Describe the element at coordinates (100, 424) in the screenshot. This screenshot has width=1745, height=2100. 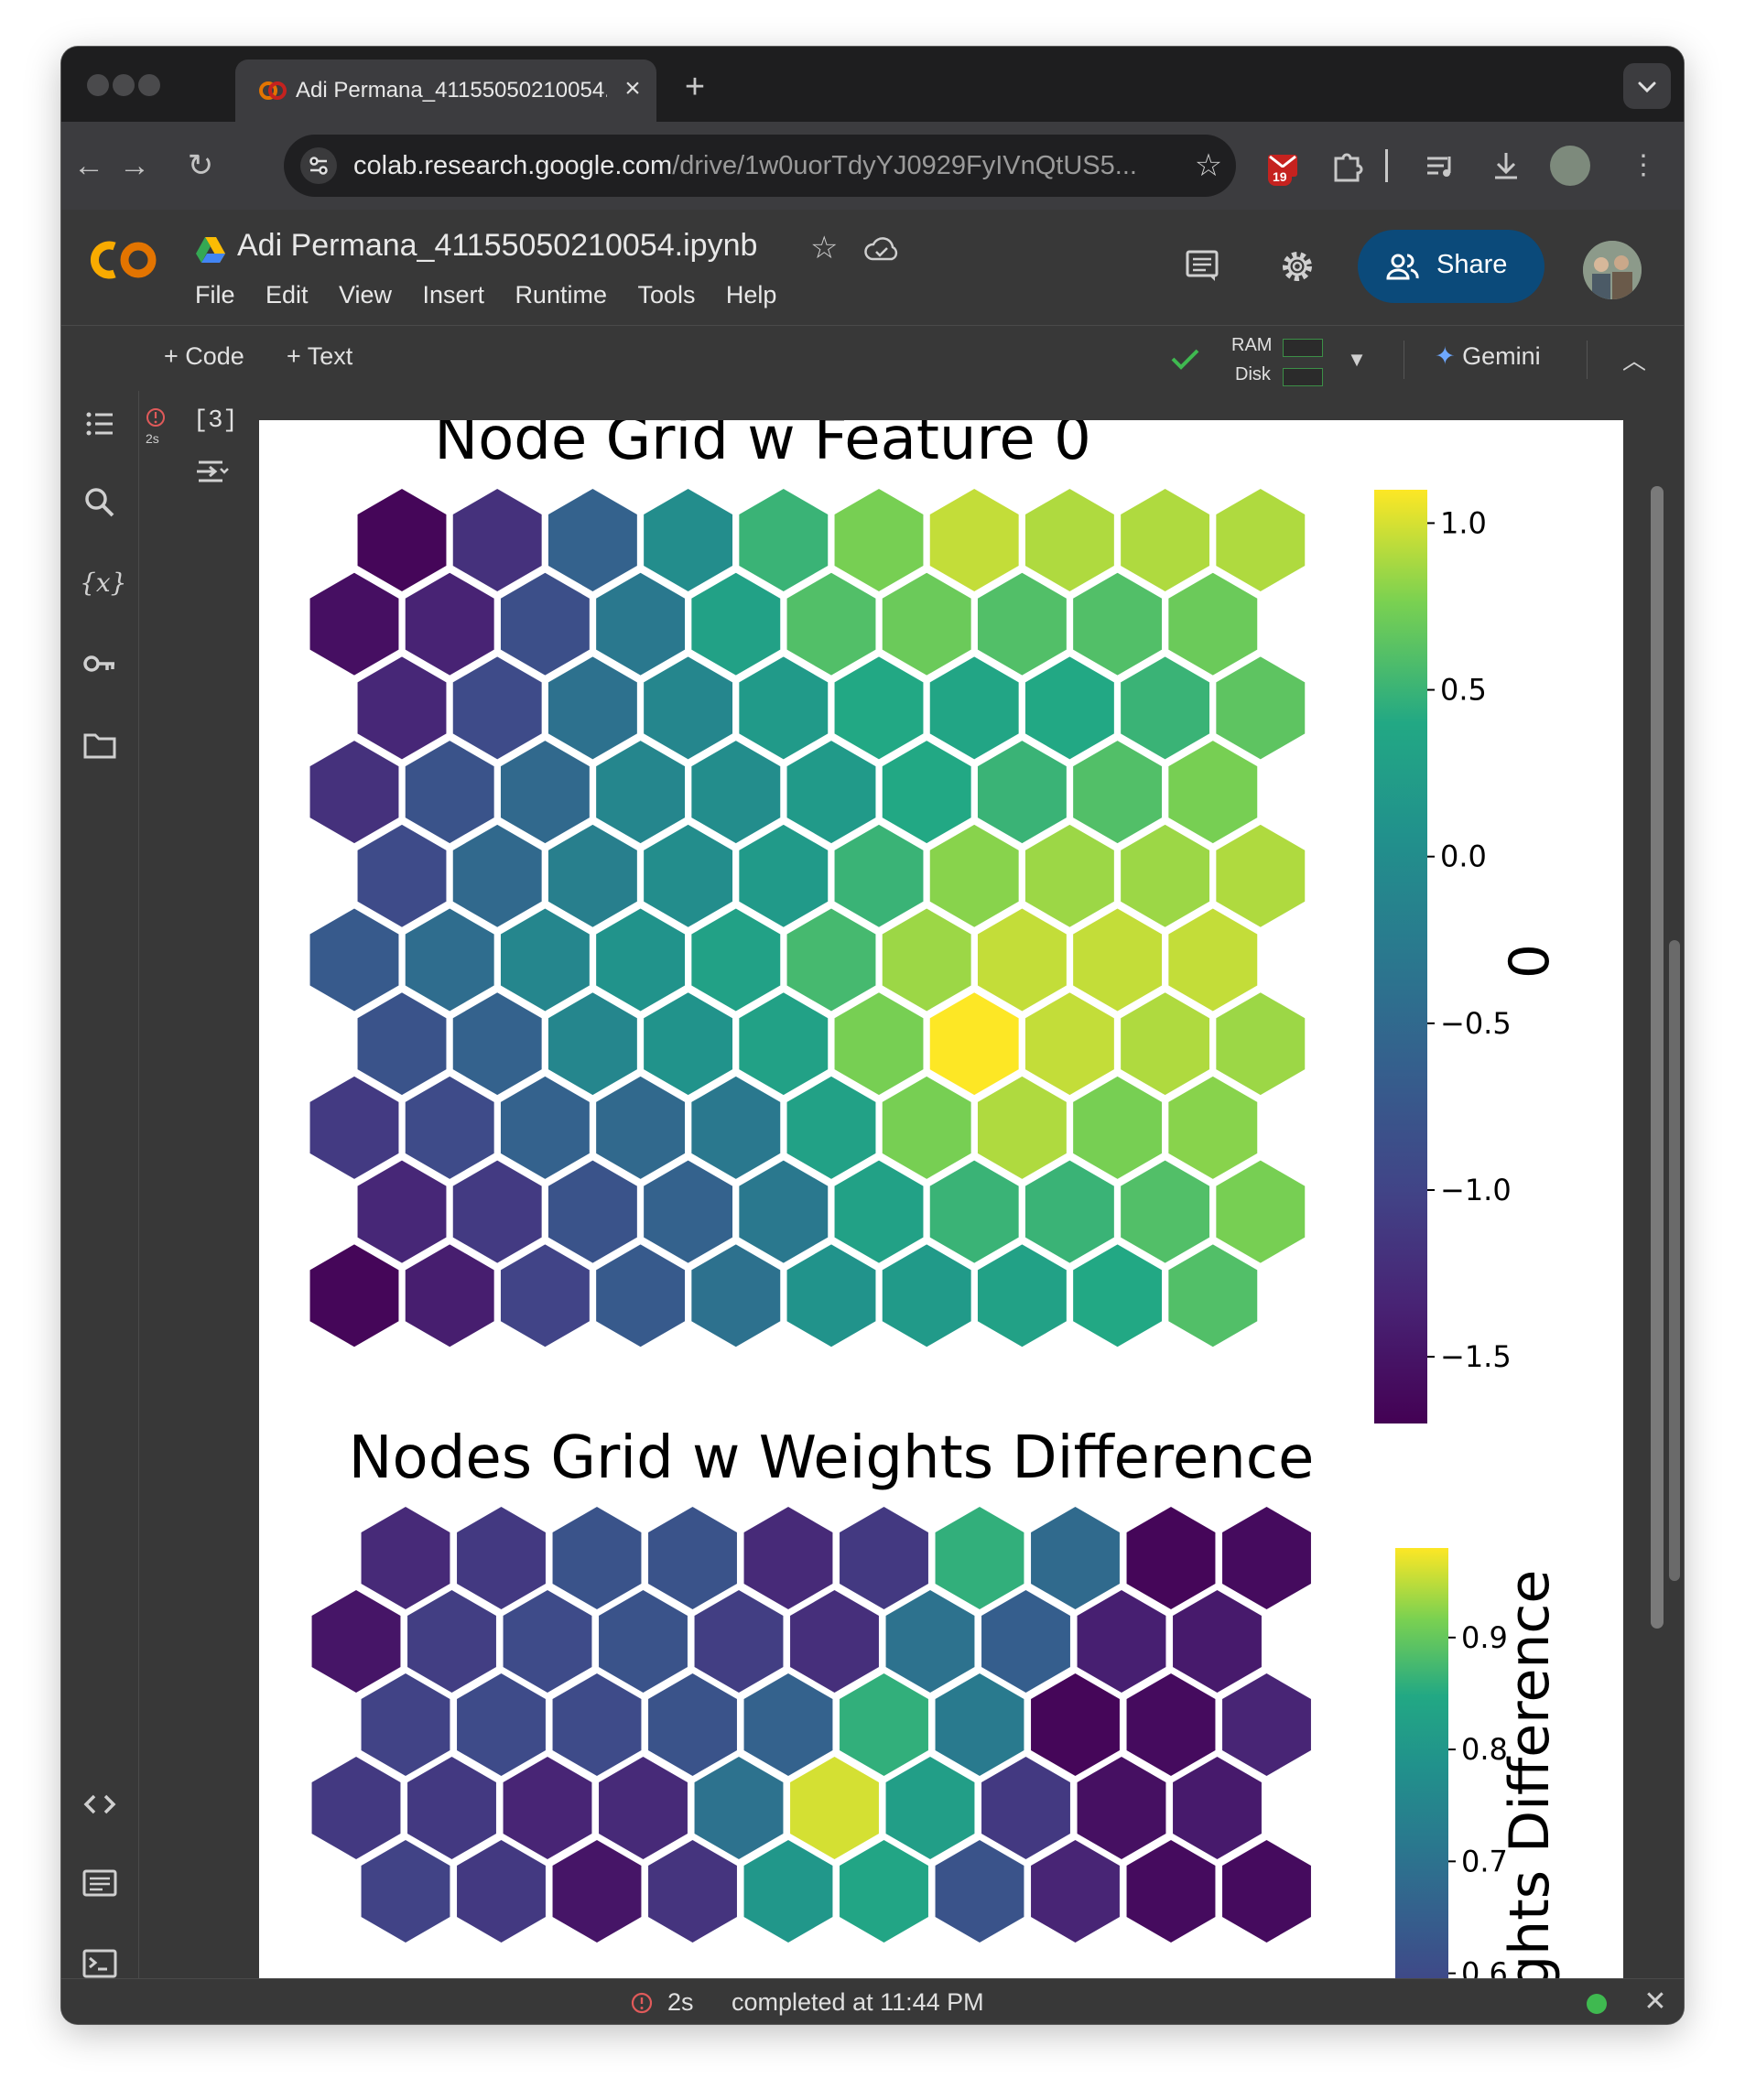
I see `table-of-contents-icon` at that location.